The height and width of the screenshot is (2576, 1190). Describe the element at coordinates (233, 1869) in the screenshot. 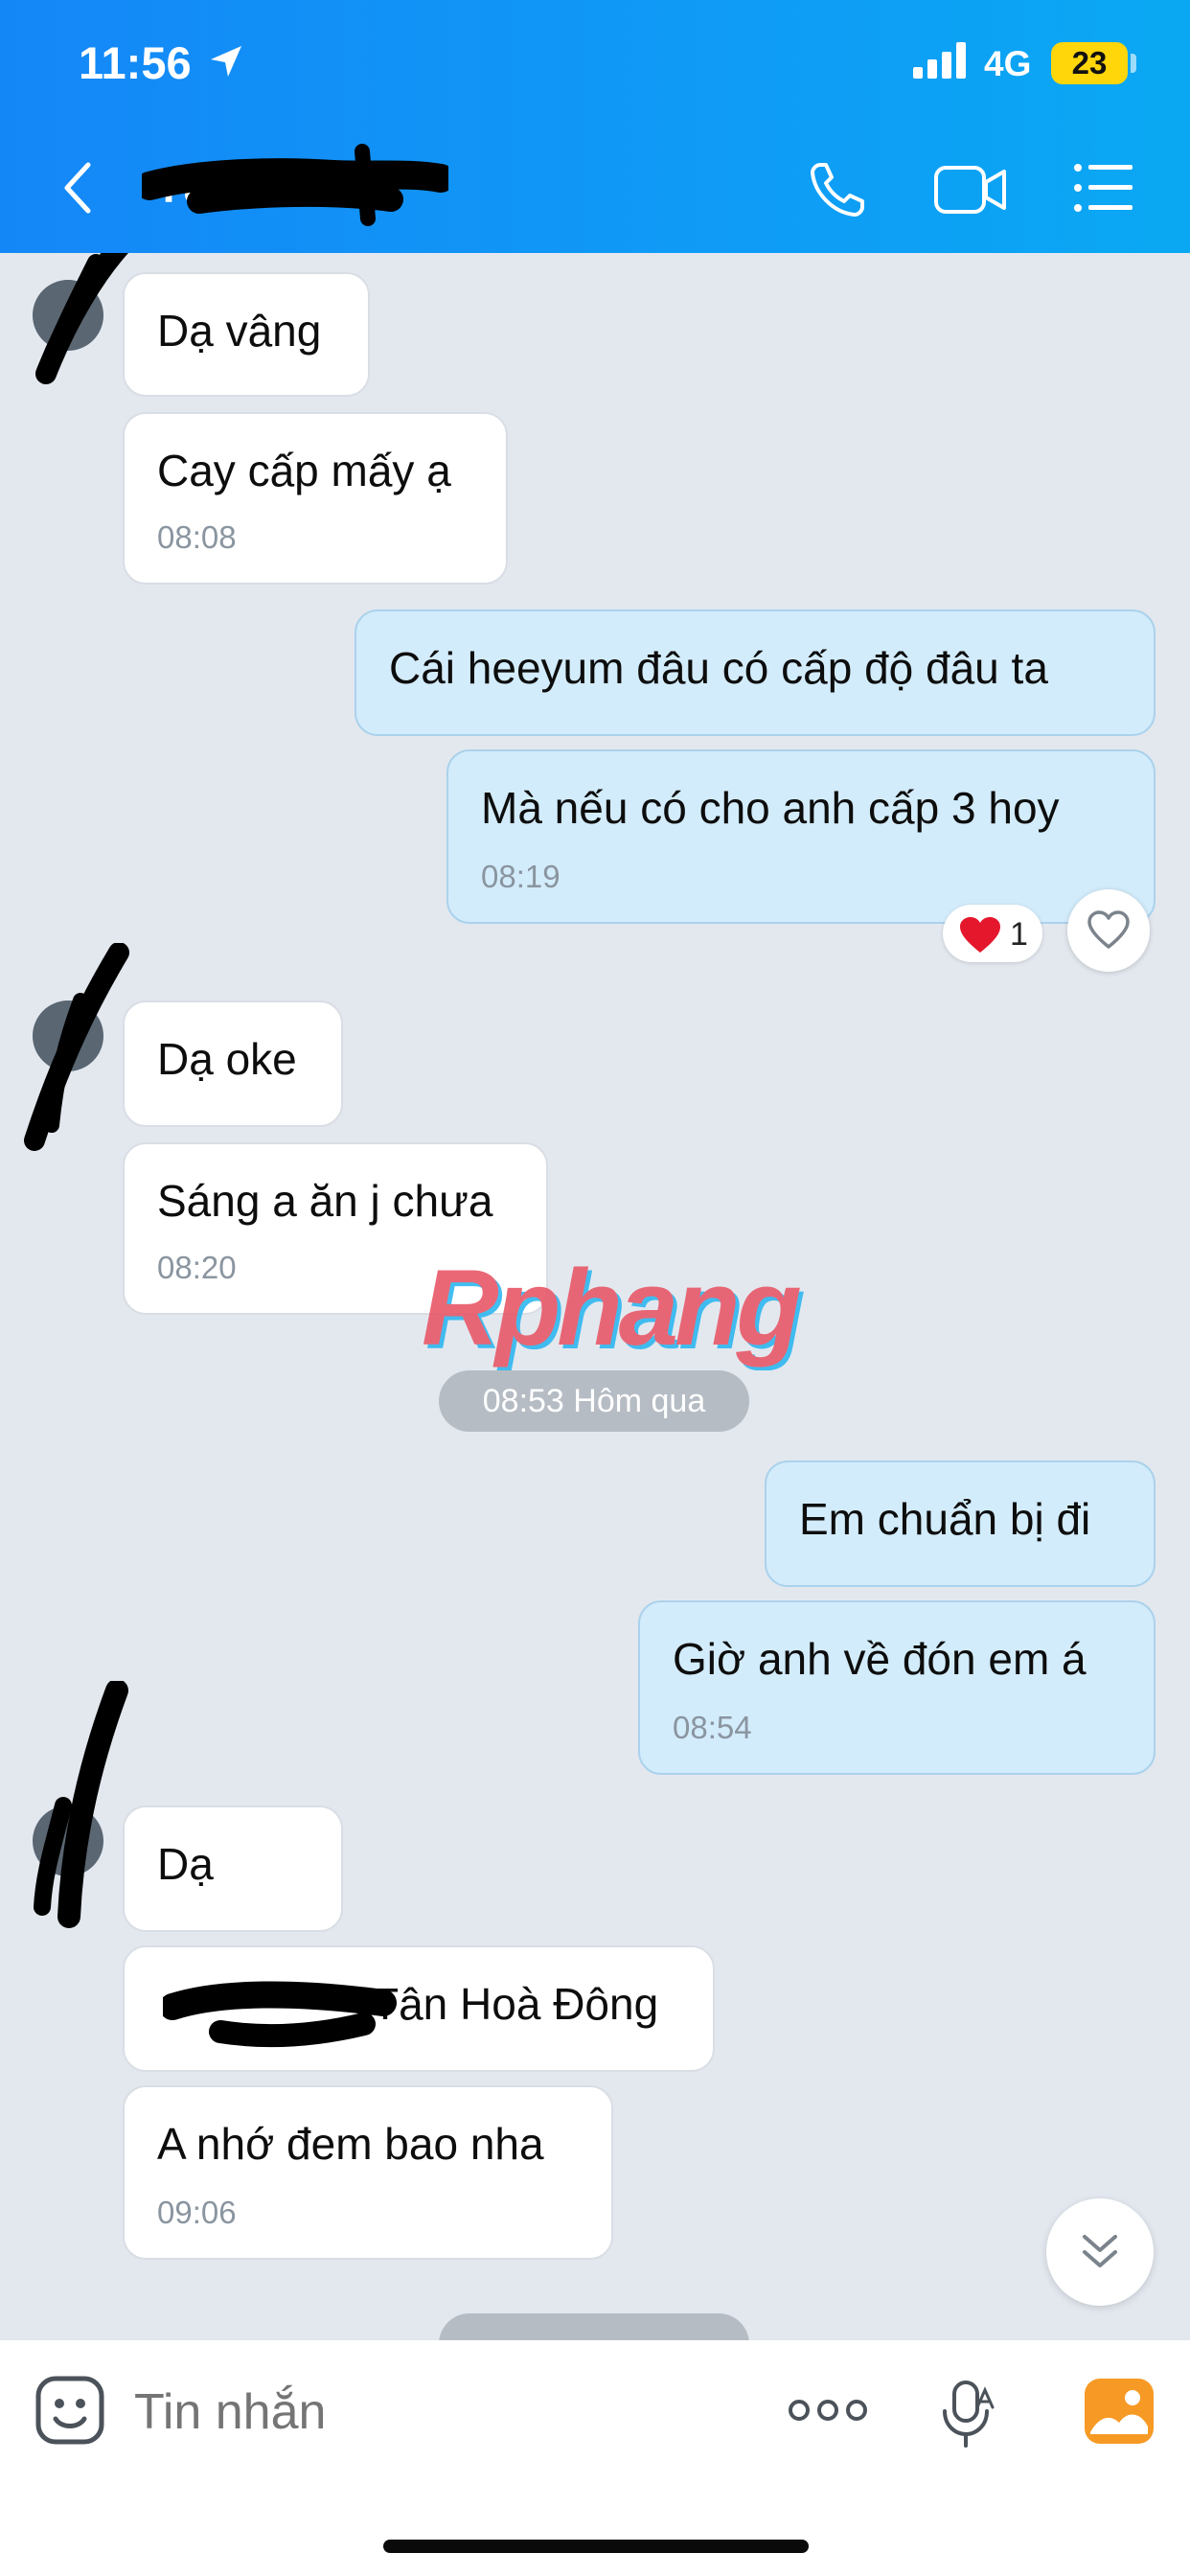

I see `message-bubble: Dạ` at that location.